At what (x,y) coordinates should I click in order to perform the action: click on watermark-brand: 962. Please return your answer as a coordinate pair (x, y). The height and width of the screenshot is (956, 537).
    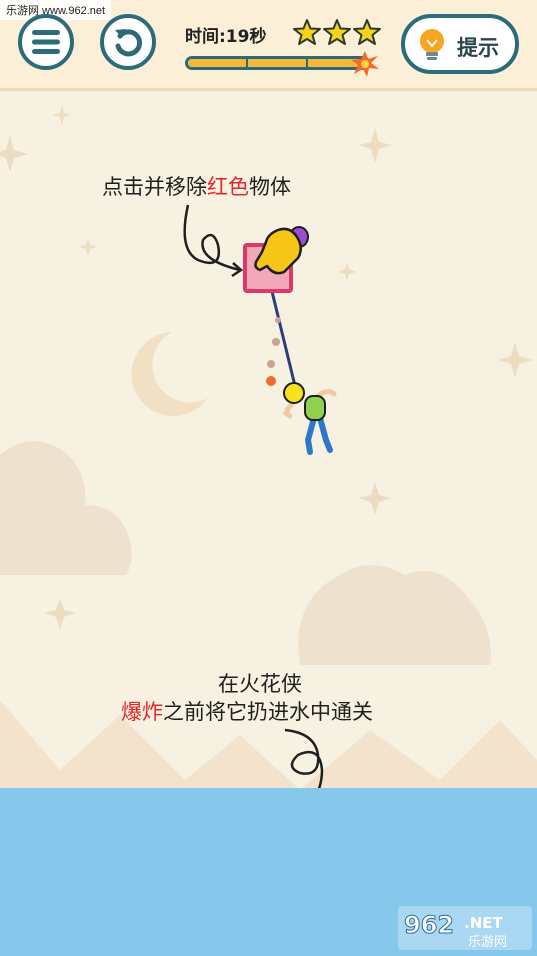
    Looking at the image, I should click on (429, 925).